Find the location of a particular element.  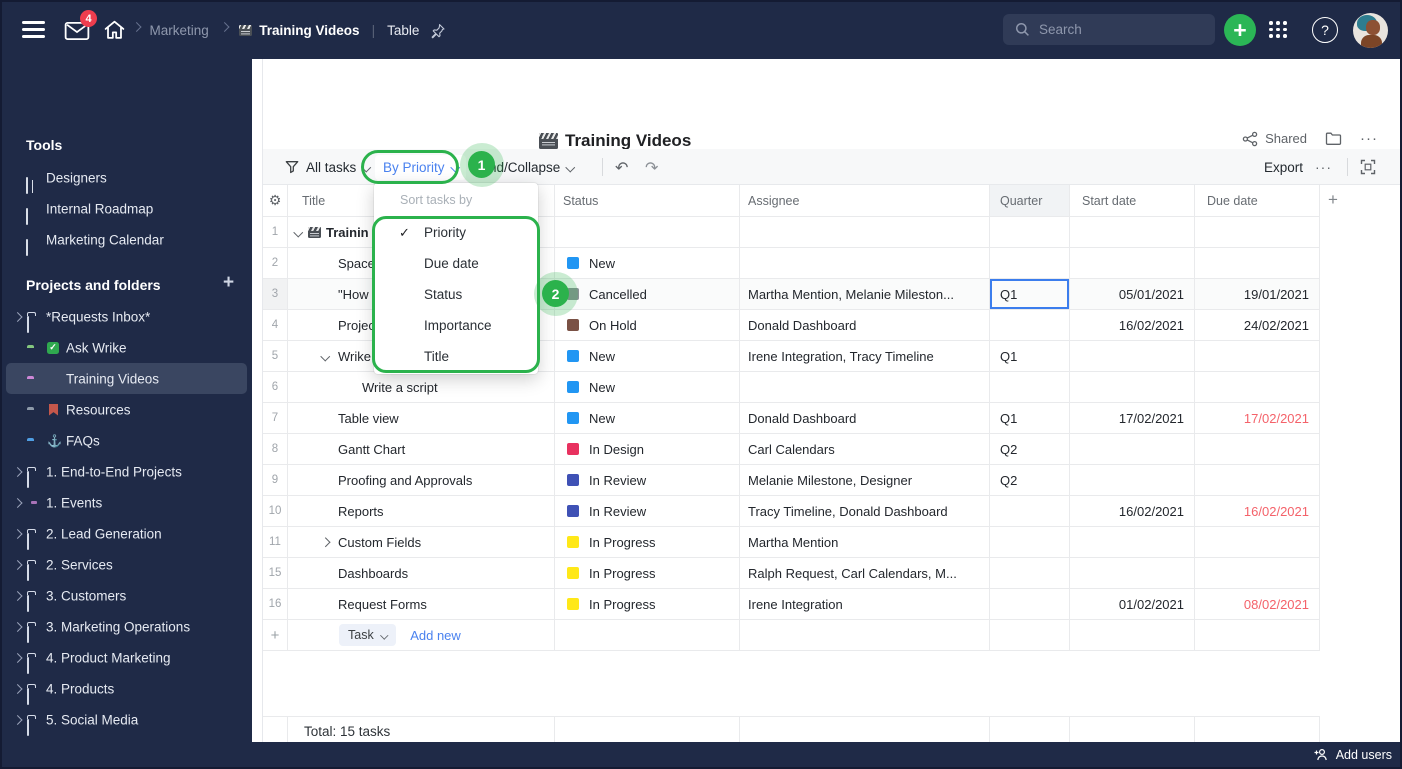

row-number-cell: 10 is located at coordinates (275, 511).